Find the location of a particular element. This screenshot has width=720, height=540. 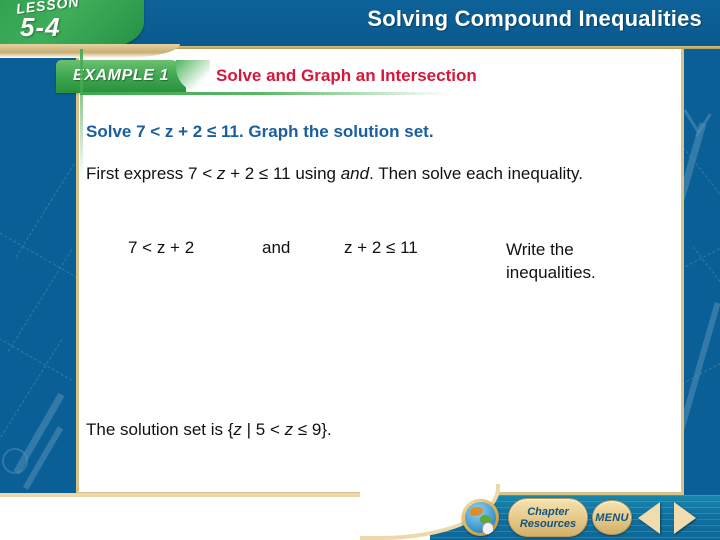

instruction-keyword-and: and is located at coordinates (355, 173).